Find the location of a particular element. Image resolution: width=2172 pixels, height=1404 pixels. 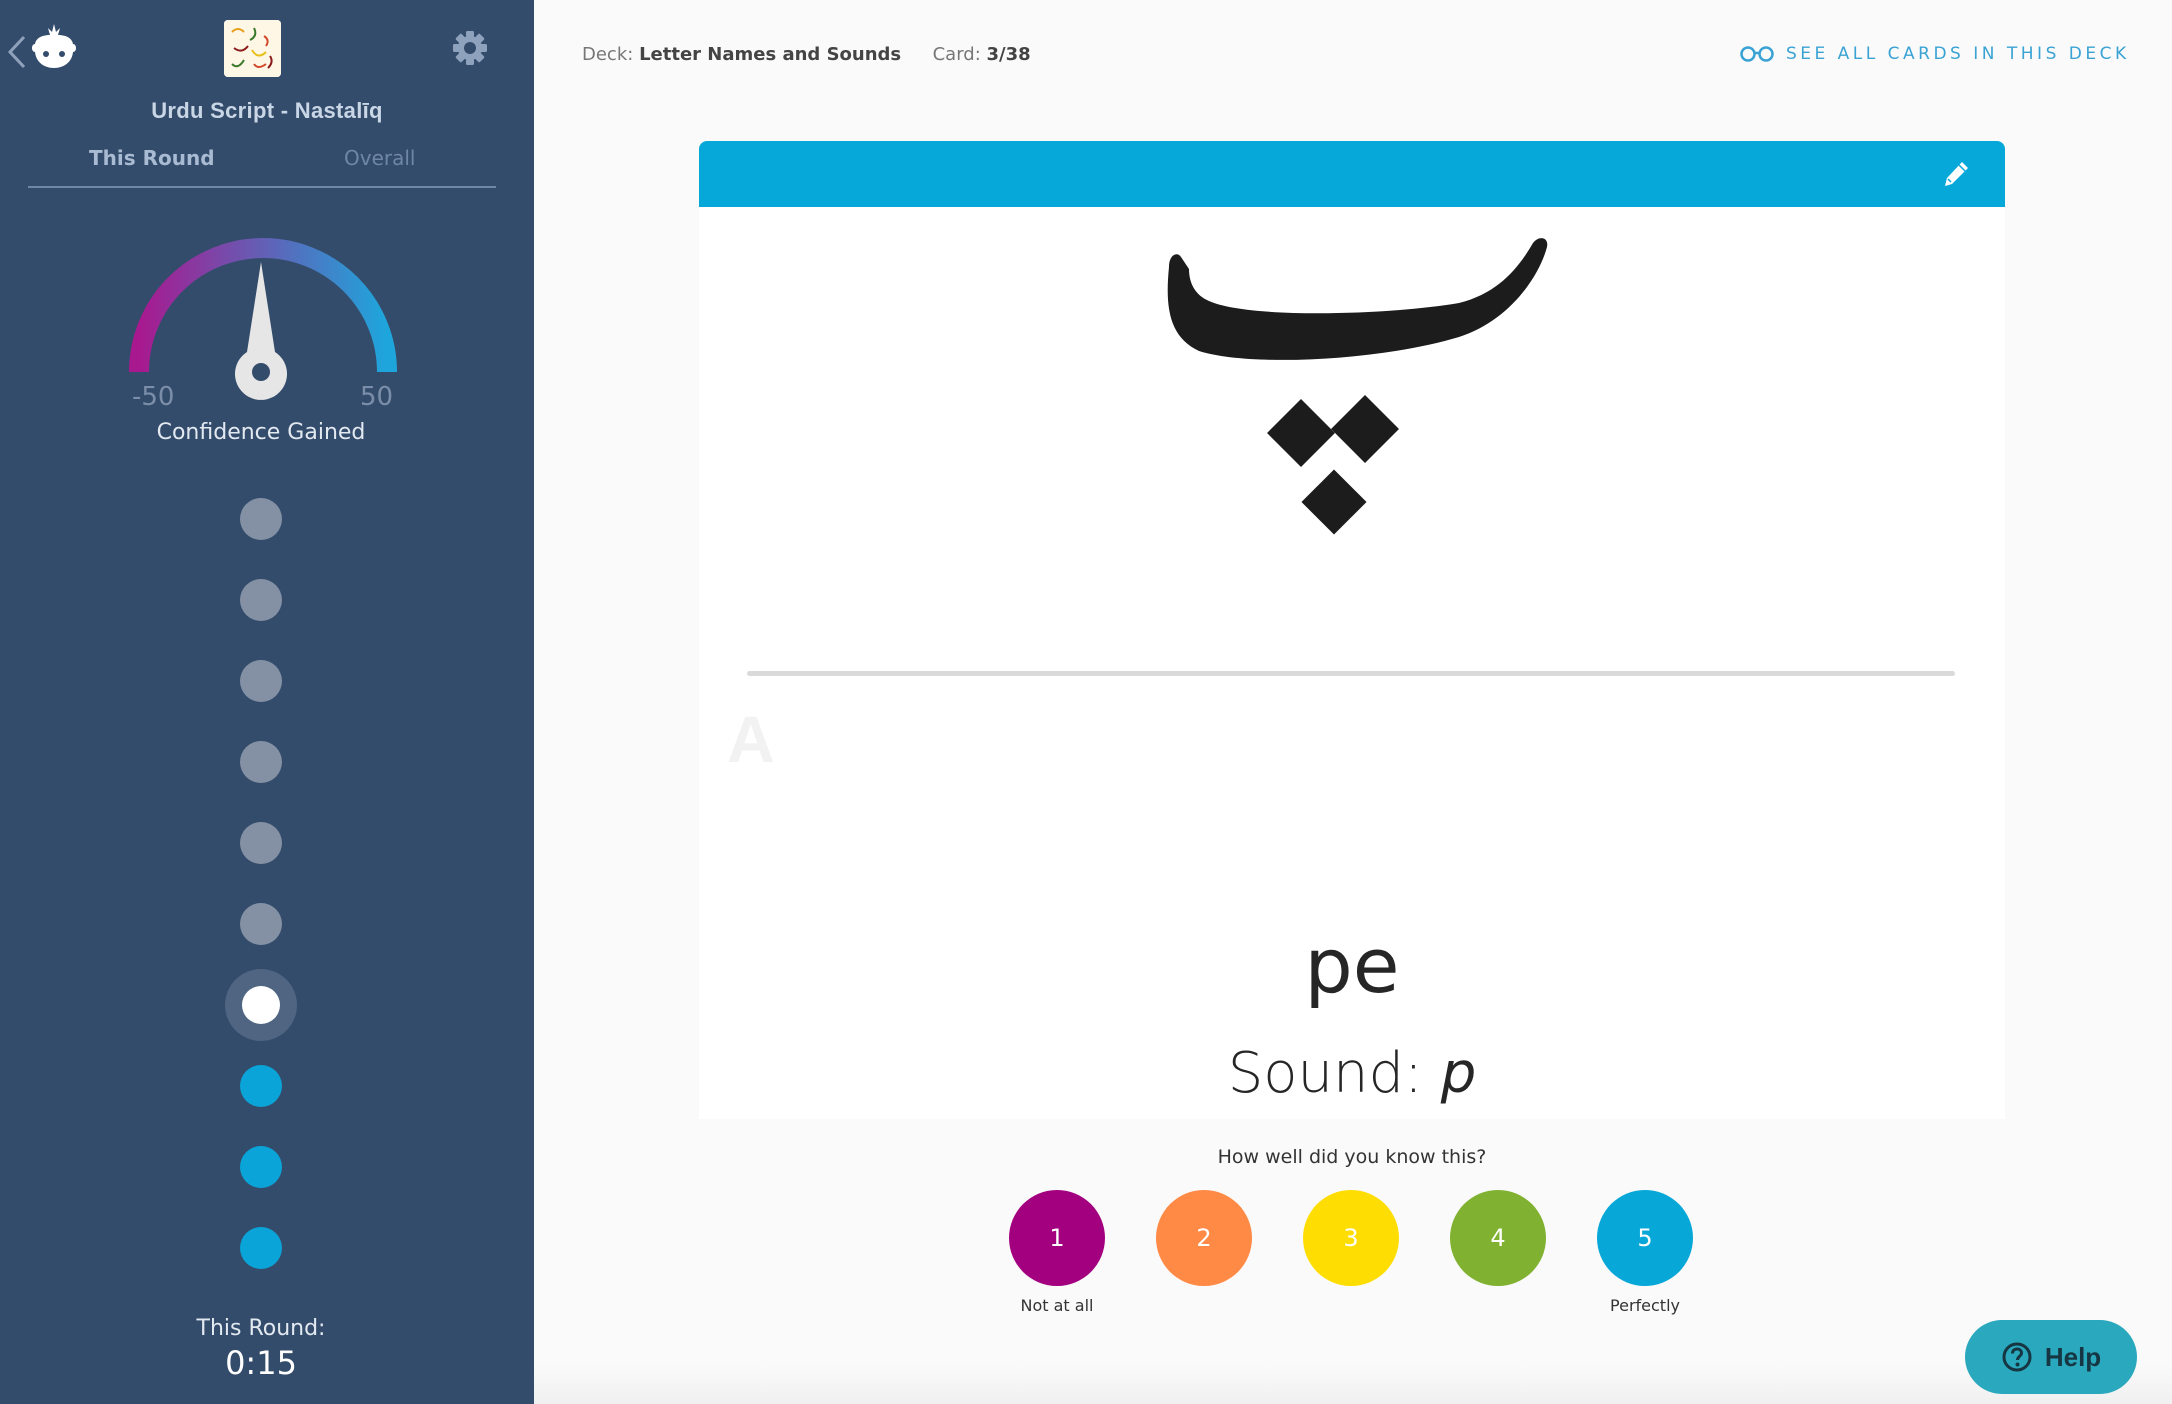

see-all-cards-label: SEE ALL CARDS IN THIS DECK is located at coordinates (1958, 54).